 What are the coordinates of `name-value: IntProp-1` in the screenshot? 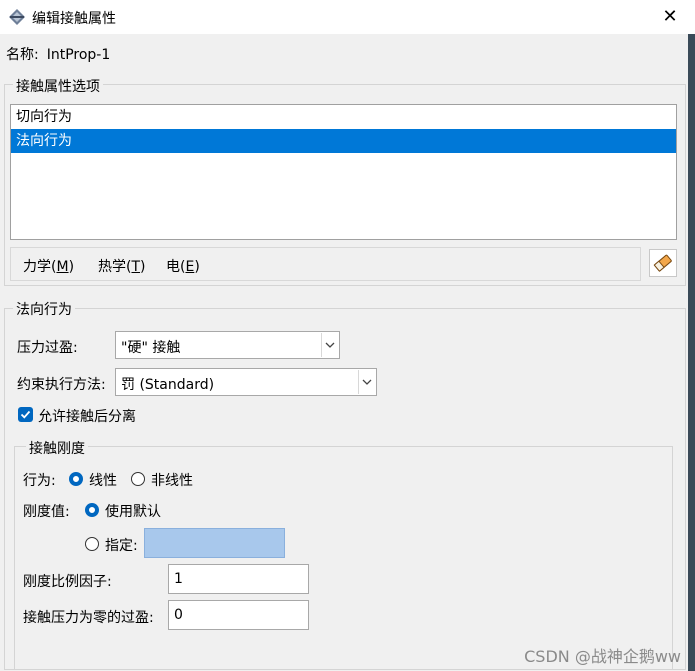 It's located at (78, 55).